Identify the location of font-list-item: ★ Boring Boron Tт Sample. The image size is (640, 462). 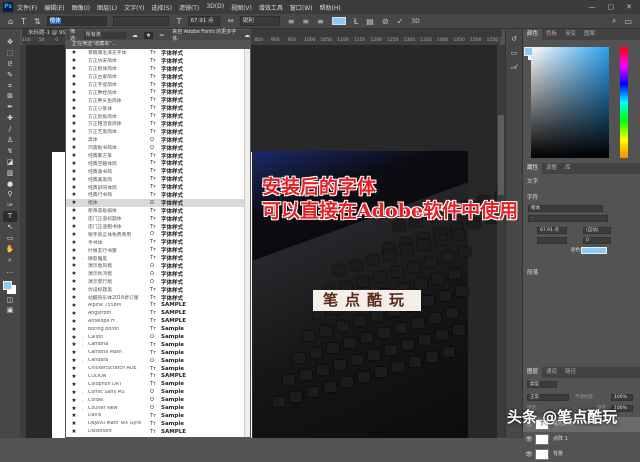
(158, 329).